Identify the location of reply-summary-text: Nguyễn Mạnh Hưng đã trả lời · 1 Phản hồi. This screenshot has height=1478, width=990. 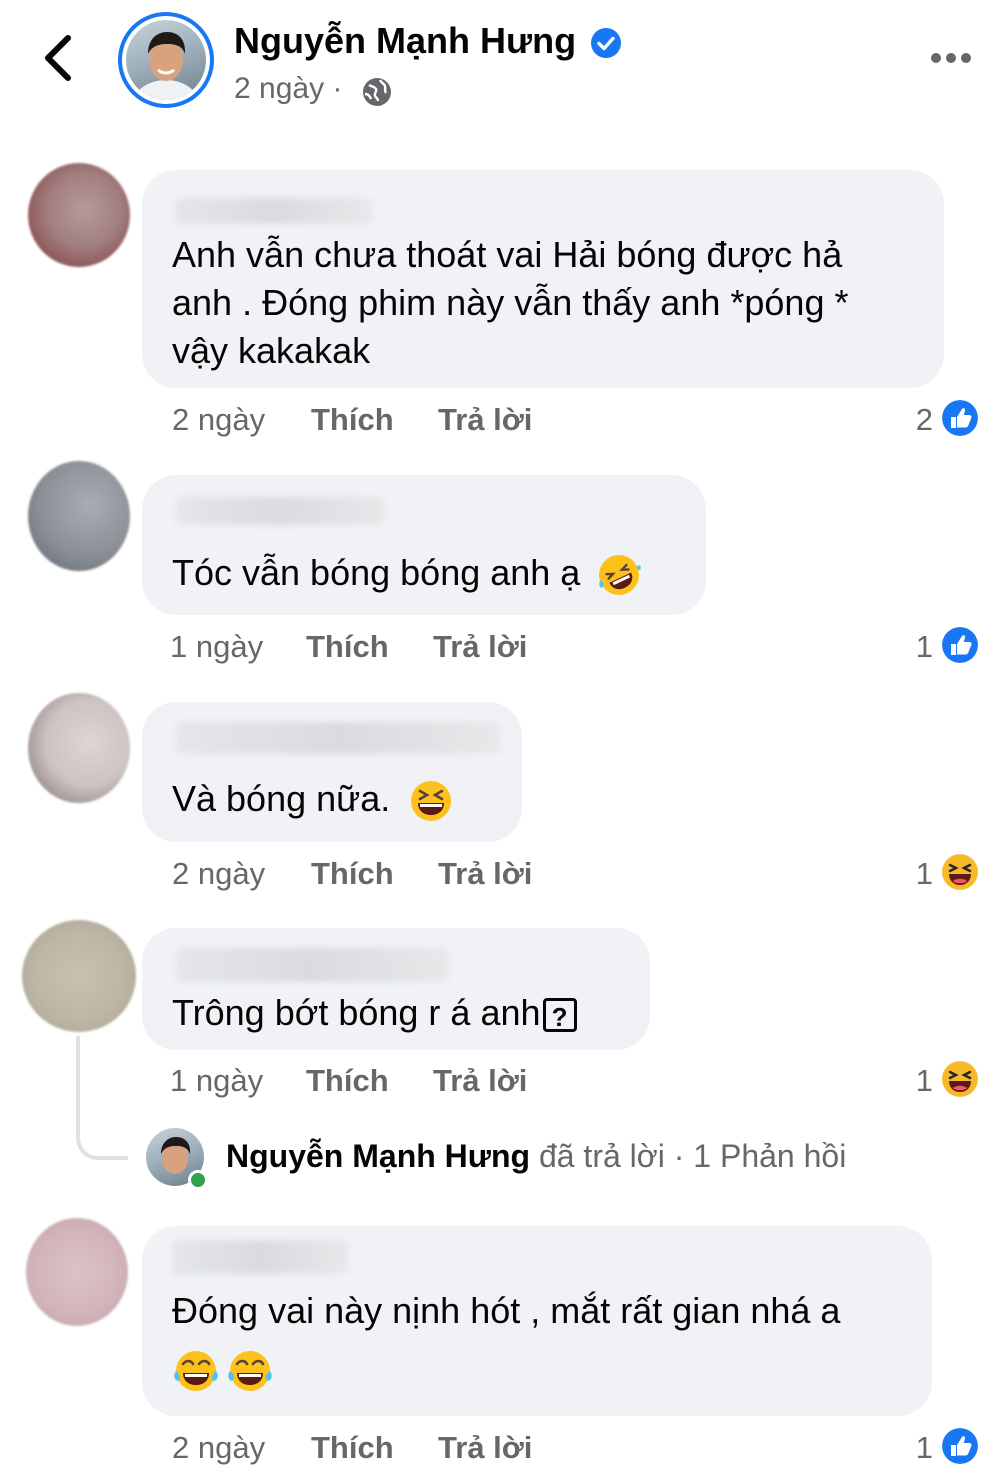
(536, 1156).